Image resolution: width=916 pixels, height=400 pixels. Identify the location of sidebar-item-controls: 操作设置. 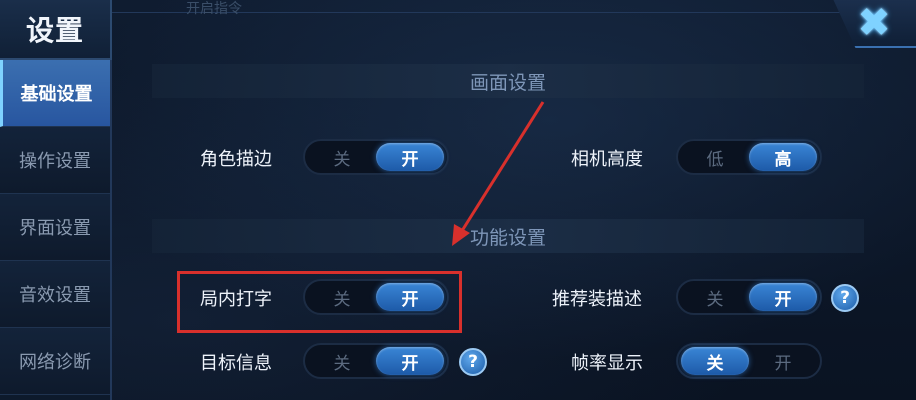
(55, 160).